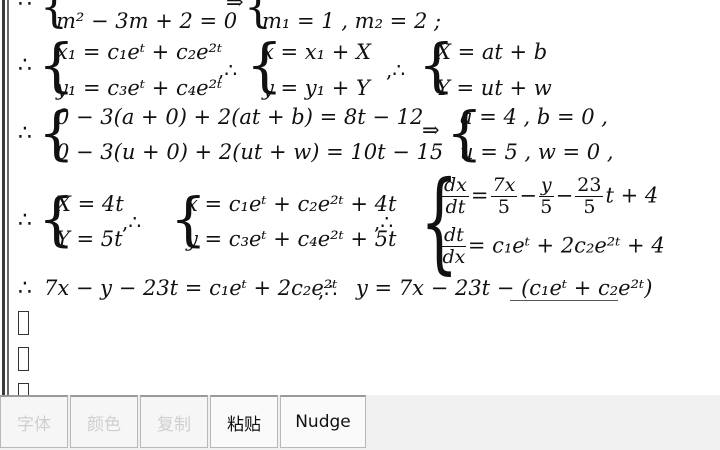 The height and width of the screenshot is (450, 720). I want to click on left-margin-bar-inner, so click(8, 197).